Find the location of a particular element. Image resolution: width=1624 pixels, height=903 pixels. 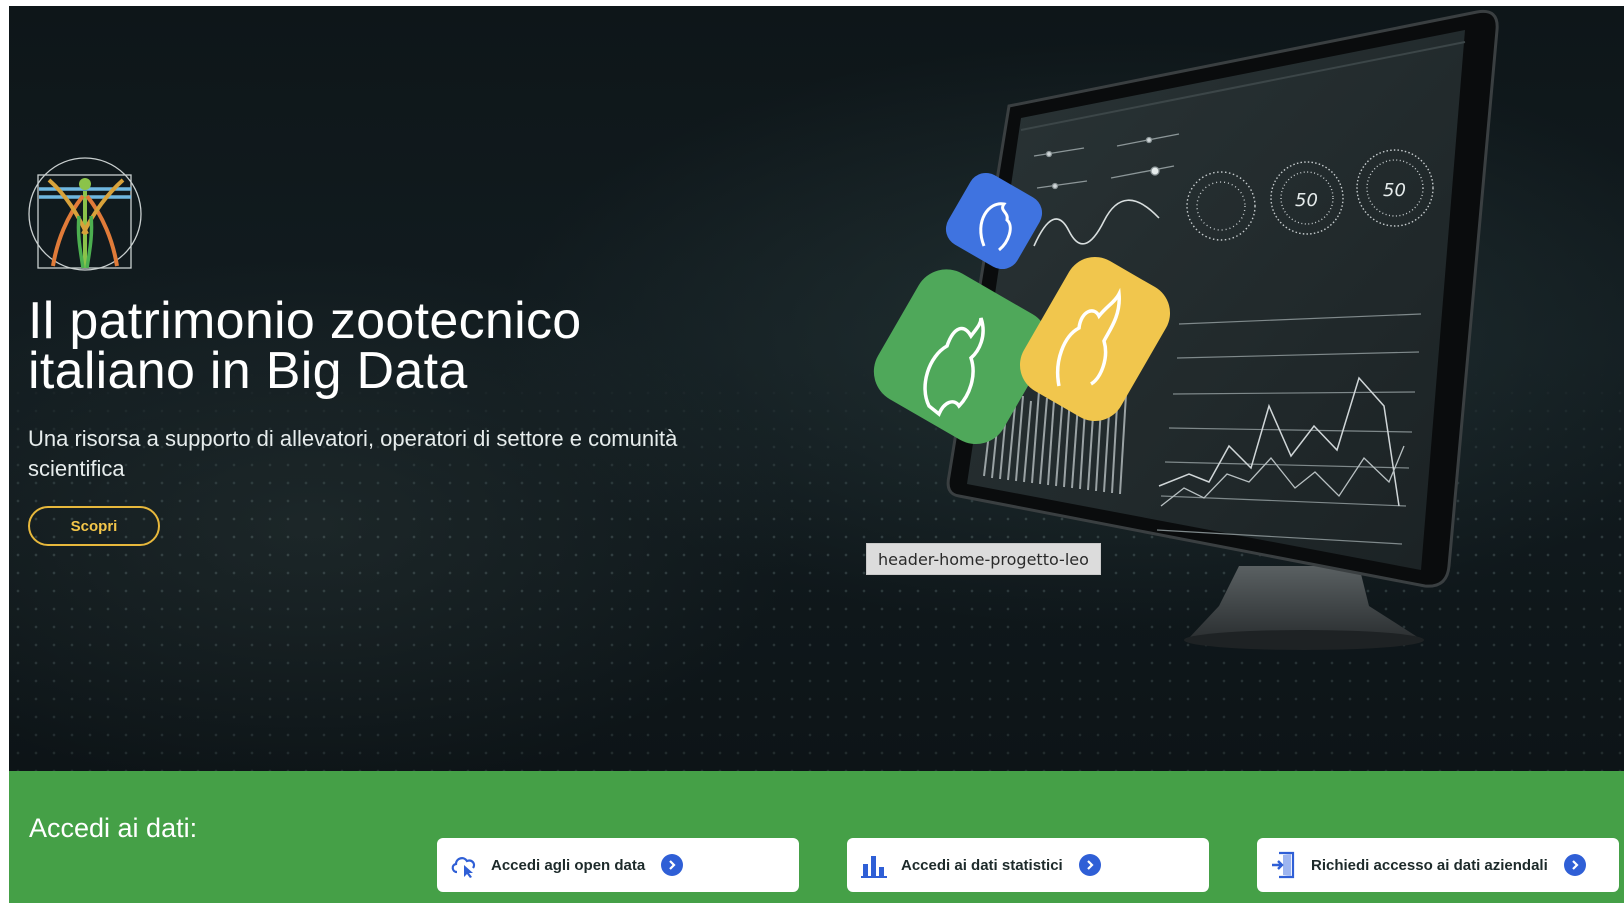

gauge-value-1: 50 is located at coordinates (1306, 200).